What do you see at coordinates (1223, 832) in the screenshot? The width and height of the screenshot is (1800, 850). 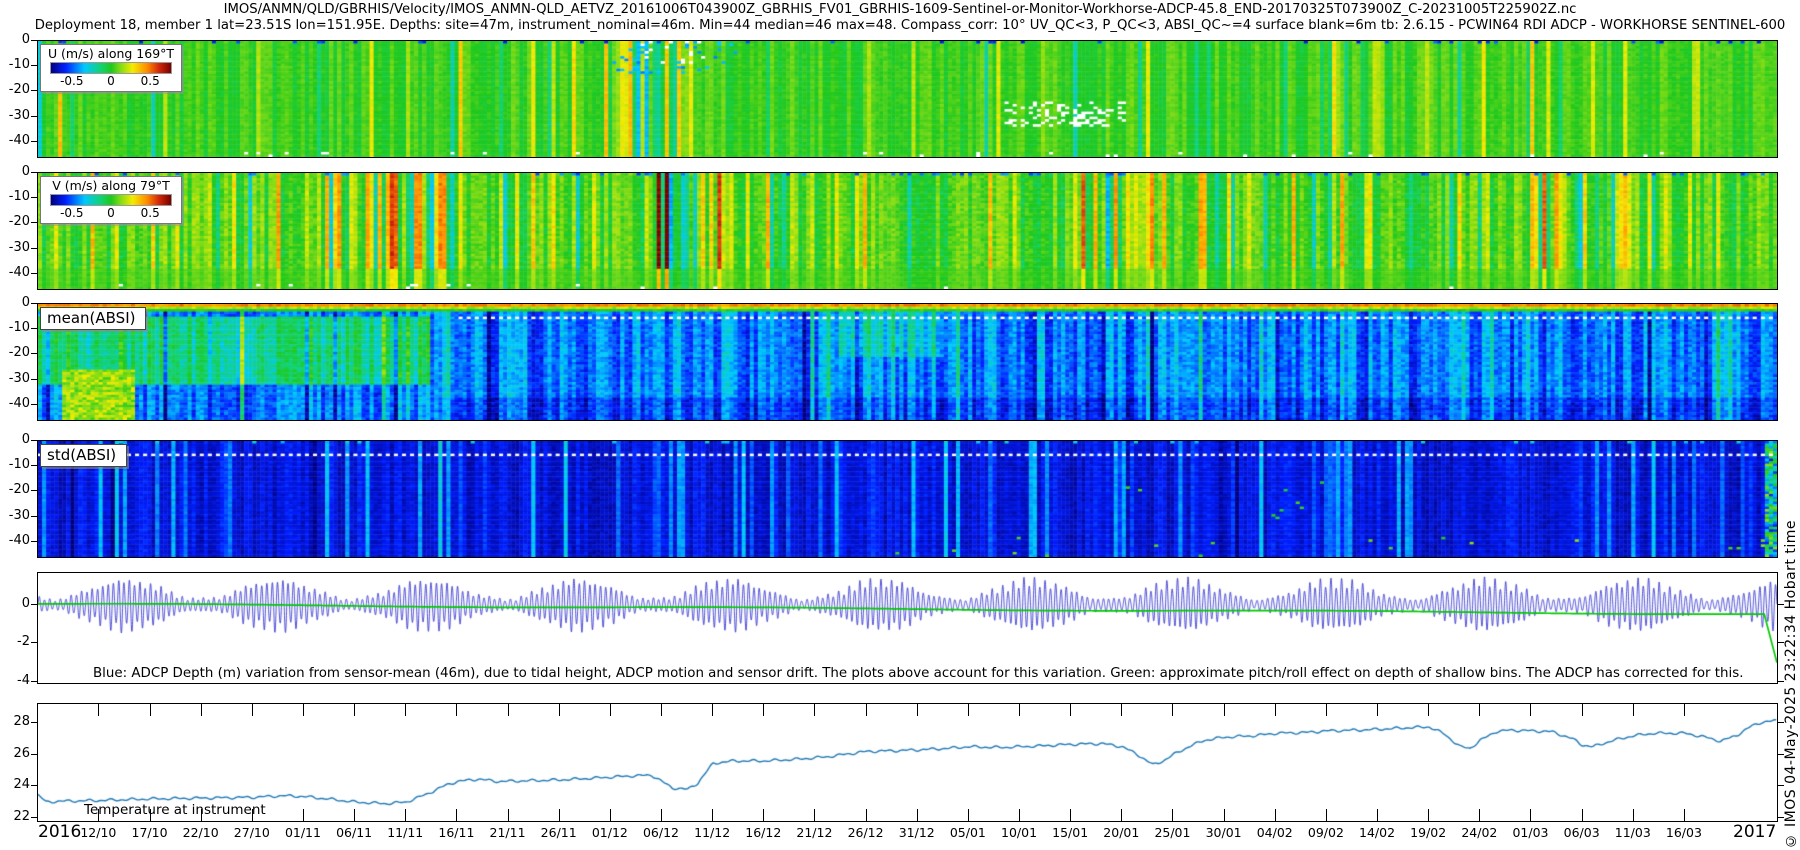 I see `x-tick-label: 30/01` at bounding box center [1223, 832].